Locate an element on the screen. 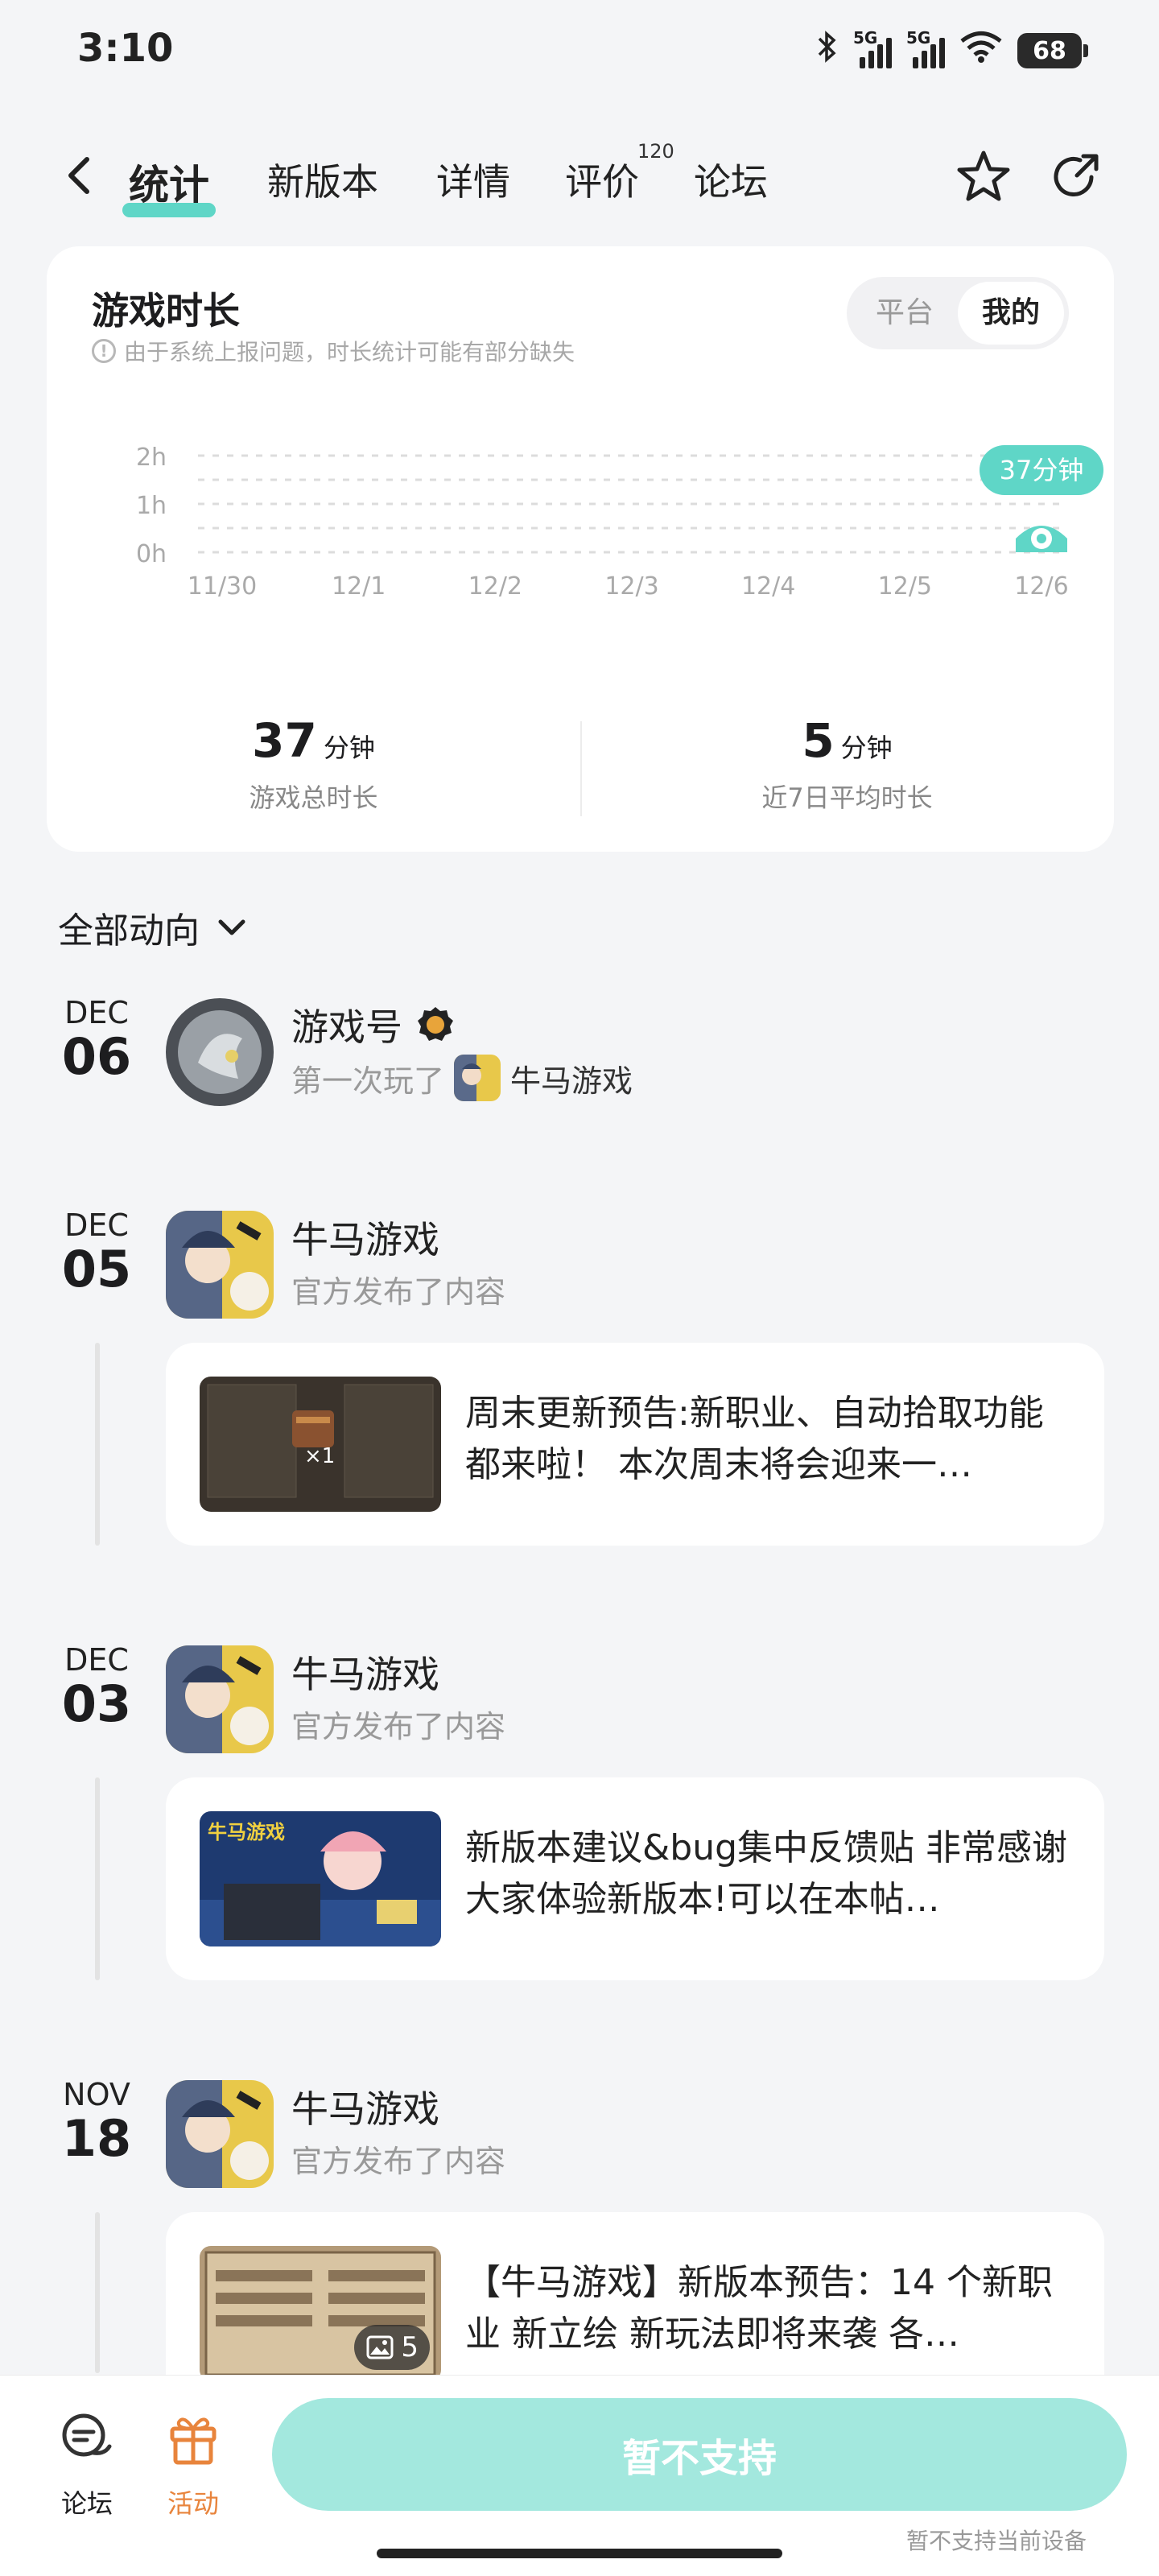  entry-date: NOV 18 is located at coordinates (96, 2121).